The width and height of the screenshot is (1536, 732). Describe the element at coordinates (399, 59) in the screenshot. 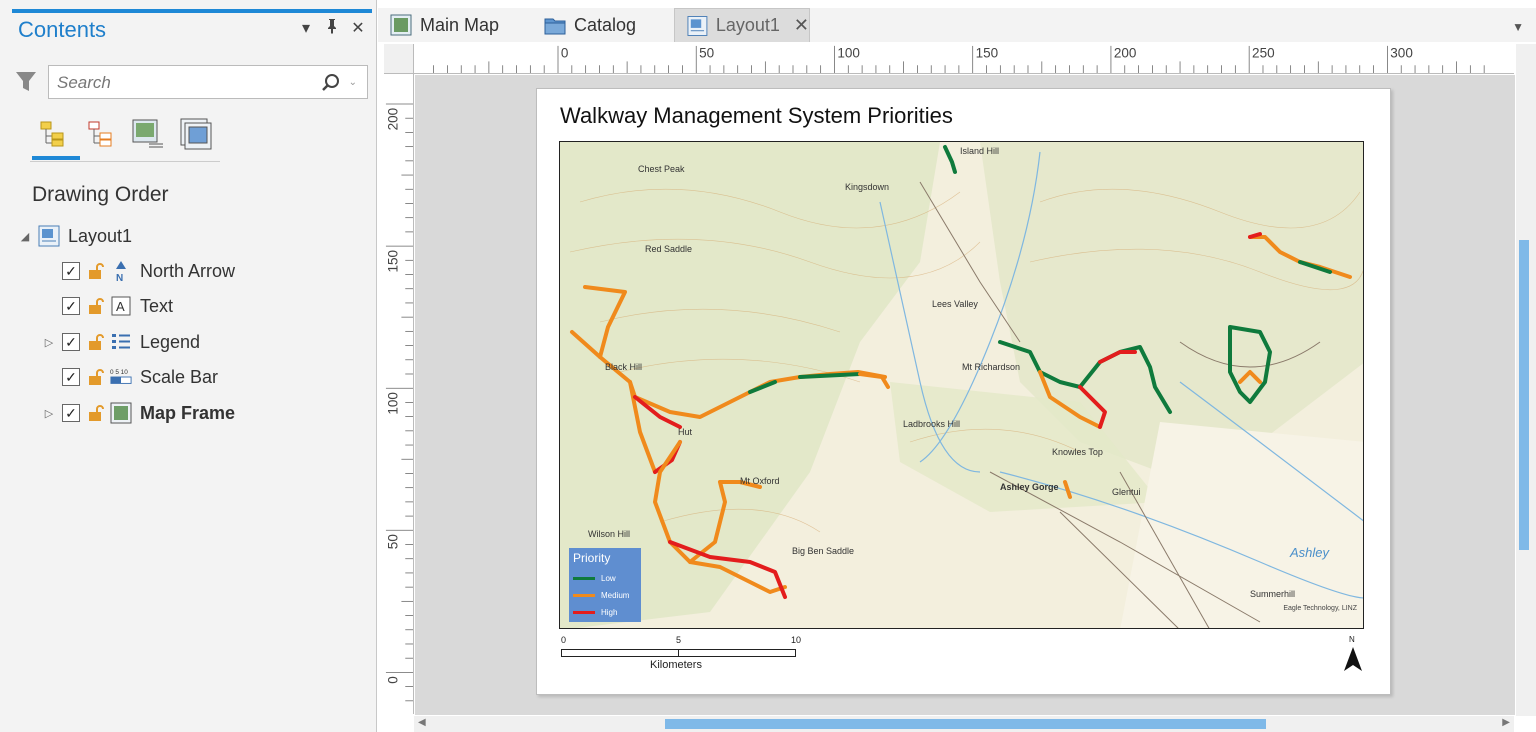

I see `ruler-corner` at that location.